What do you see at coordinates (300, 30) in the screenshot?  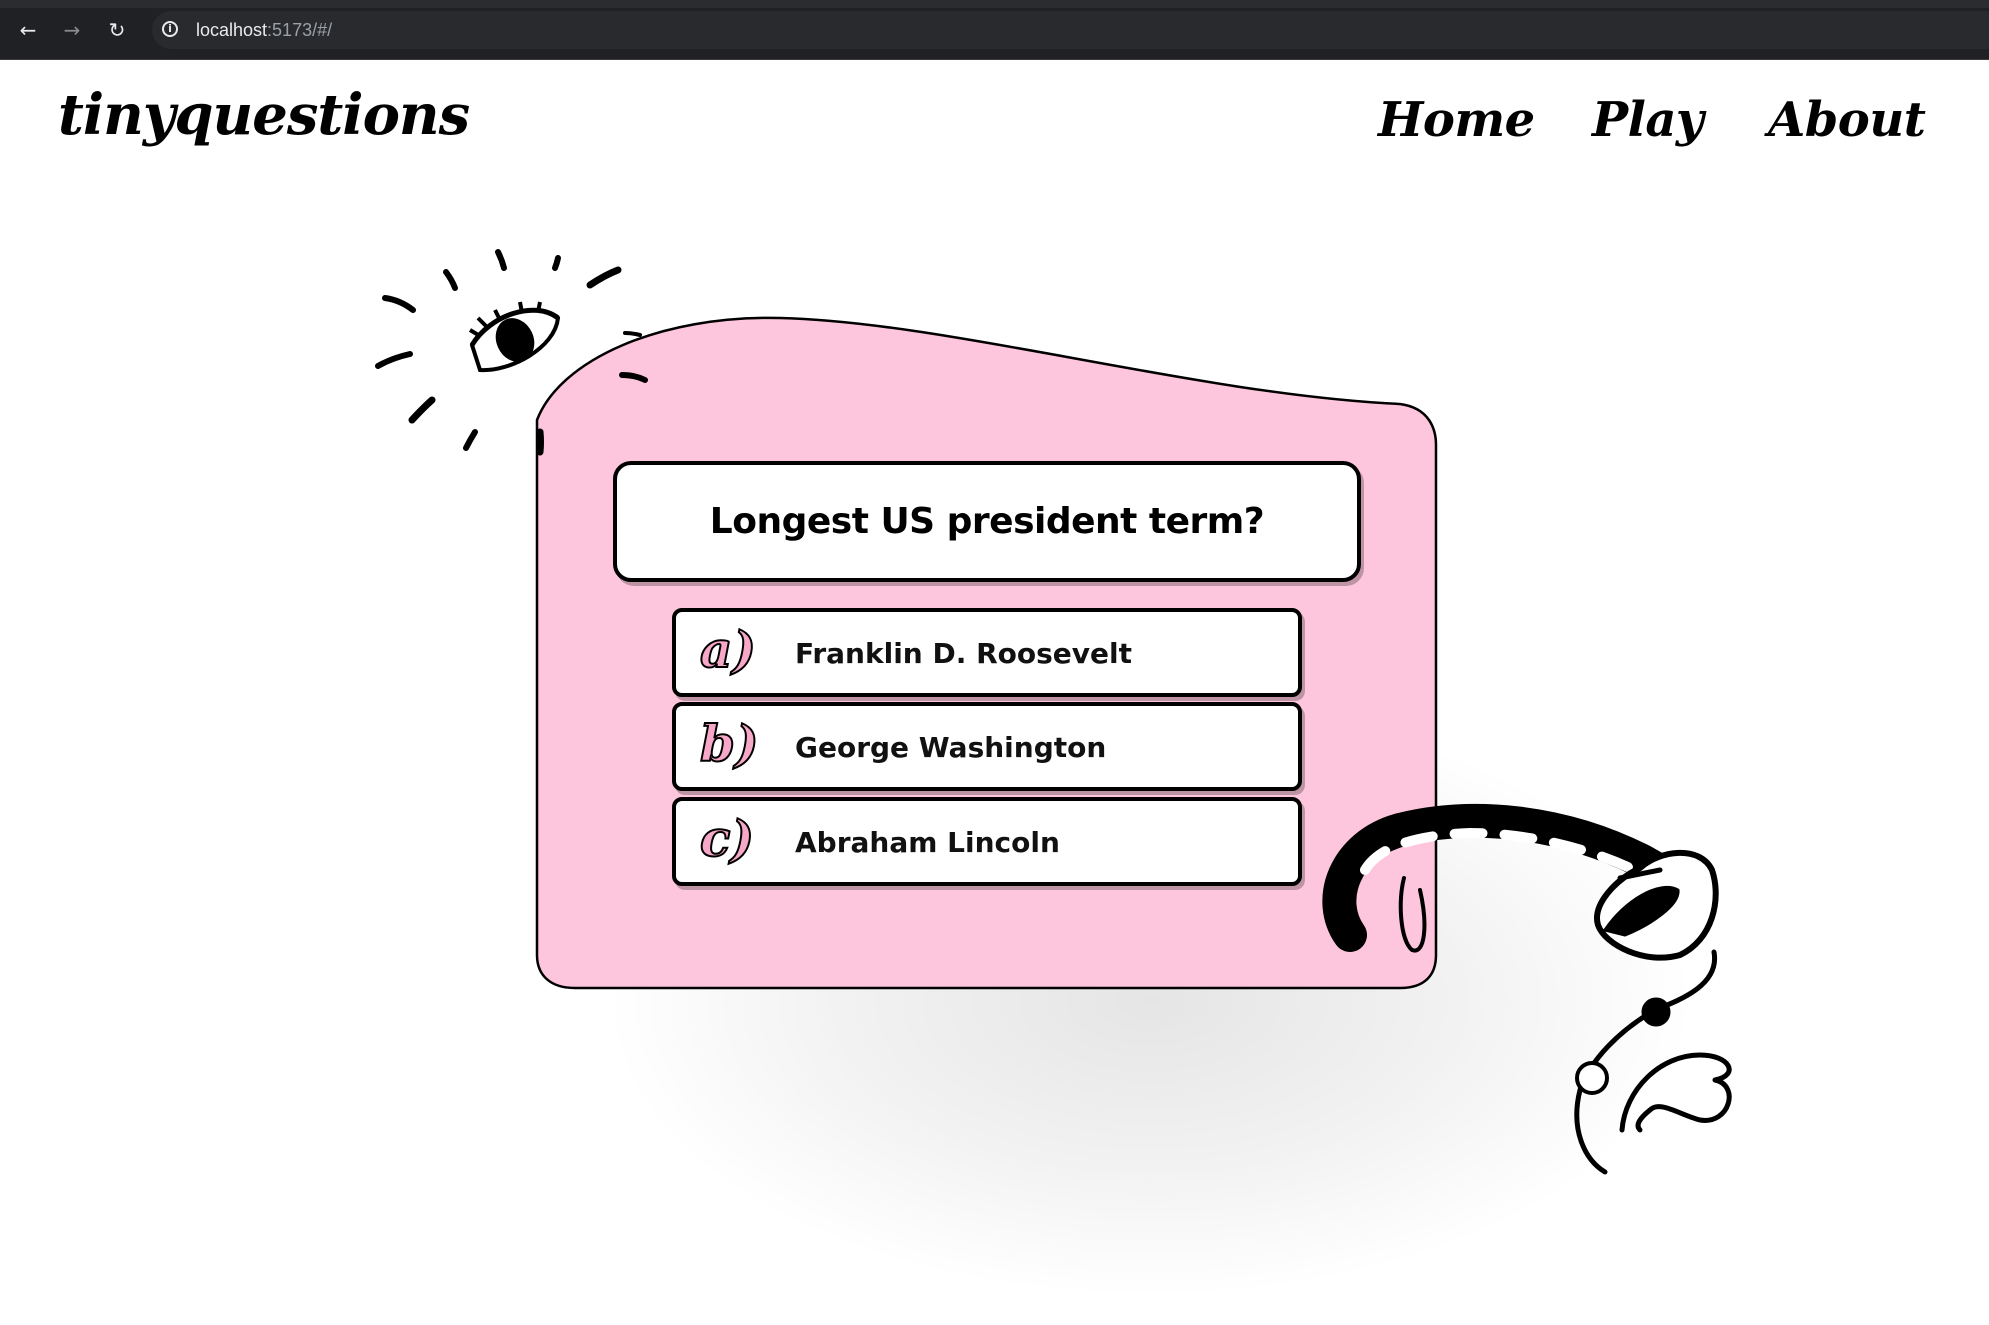 I see `url-path: :5173/#/` at bounding box center [300, 30].